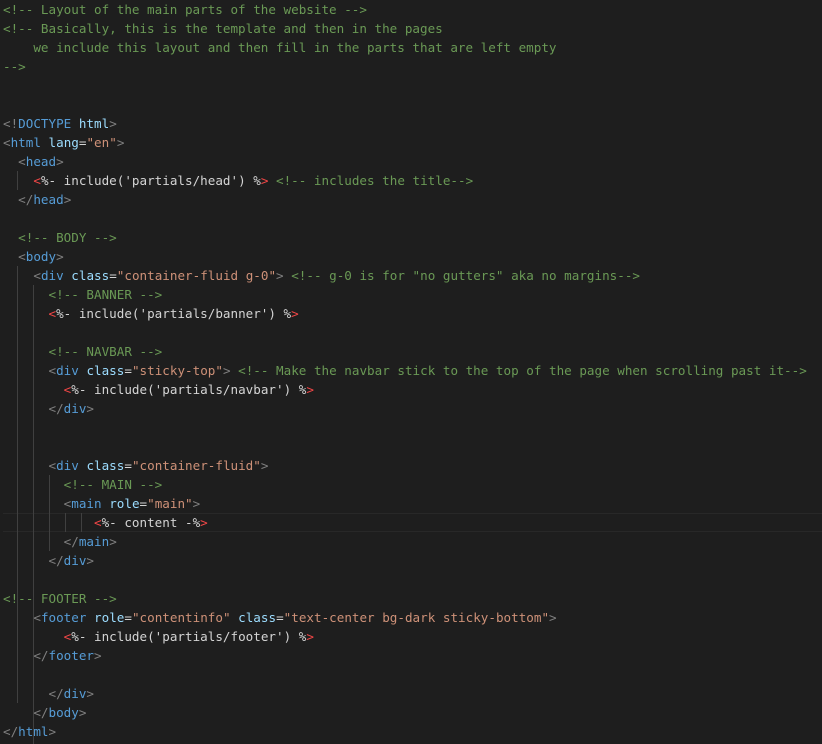  What do you see at coordinates (158, 389) in the screenshot?
I see `code-line: <%- include('partials/navbar') %>` at bounding box center [158, 389].